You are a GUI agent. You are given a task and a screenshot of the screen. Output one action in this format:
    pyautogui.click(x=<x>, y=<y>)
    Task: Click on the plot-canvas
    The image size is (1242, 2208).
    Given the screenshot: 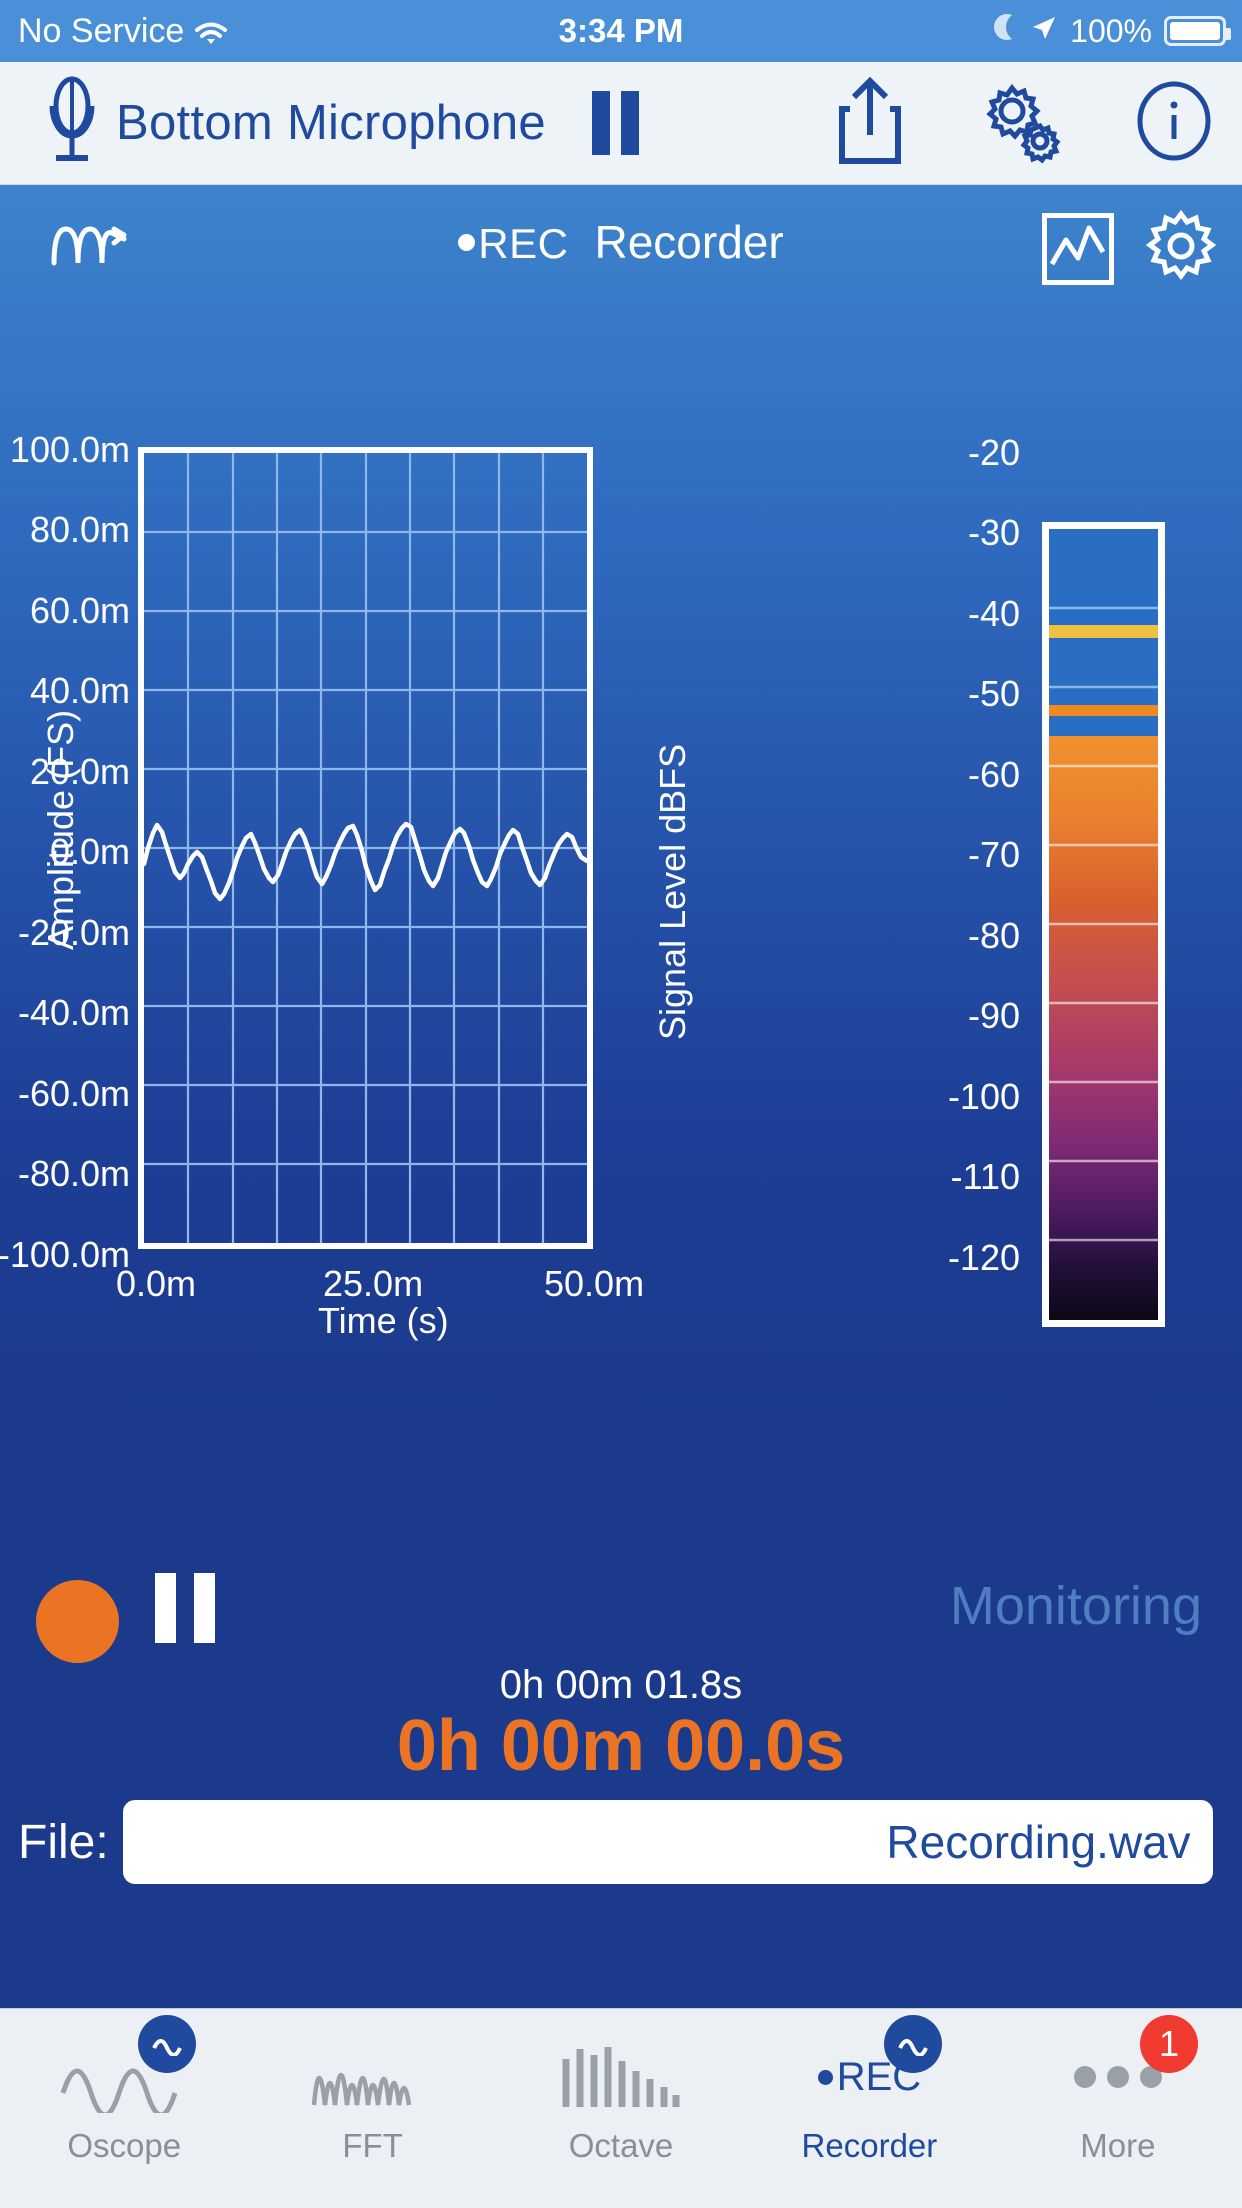 What is the action you would take?
    pyautogui.click(x=365, y=848)
    